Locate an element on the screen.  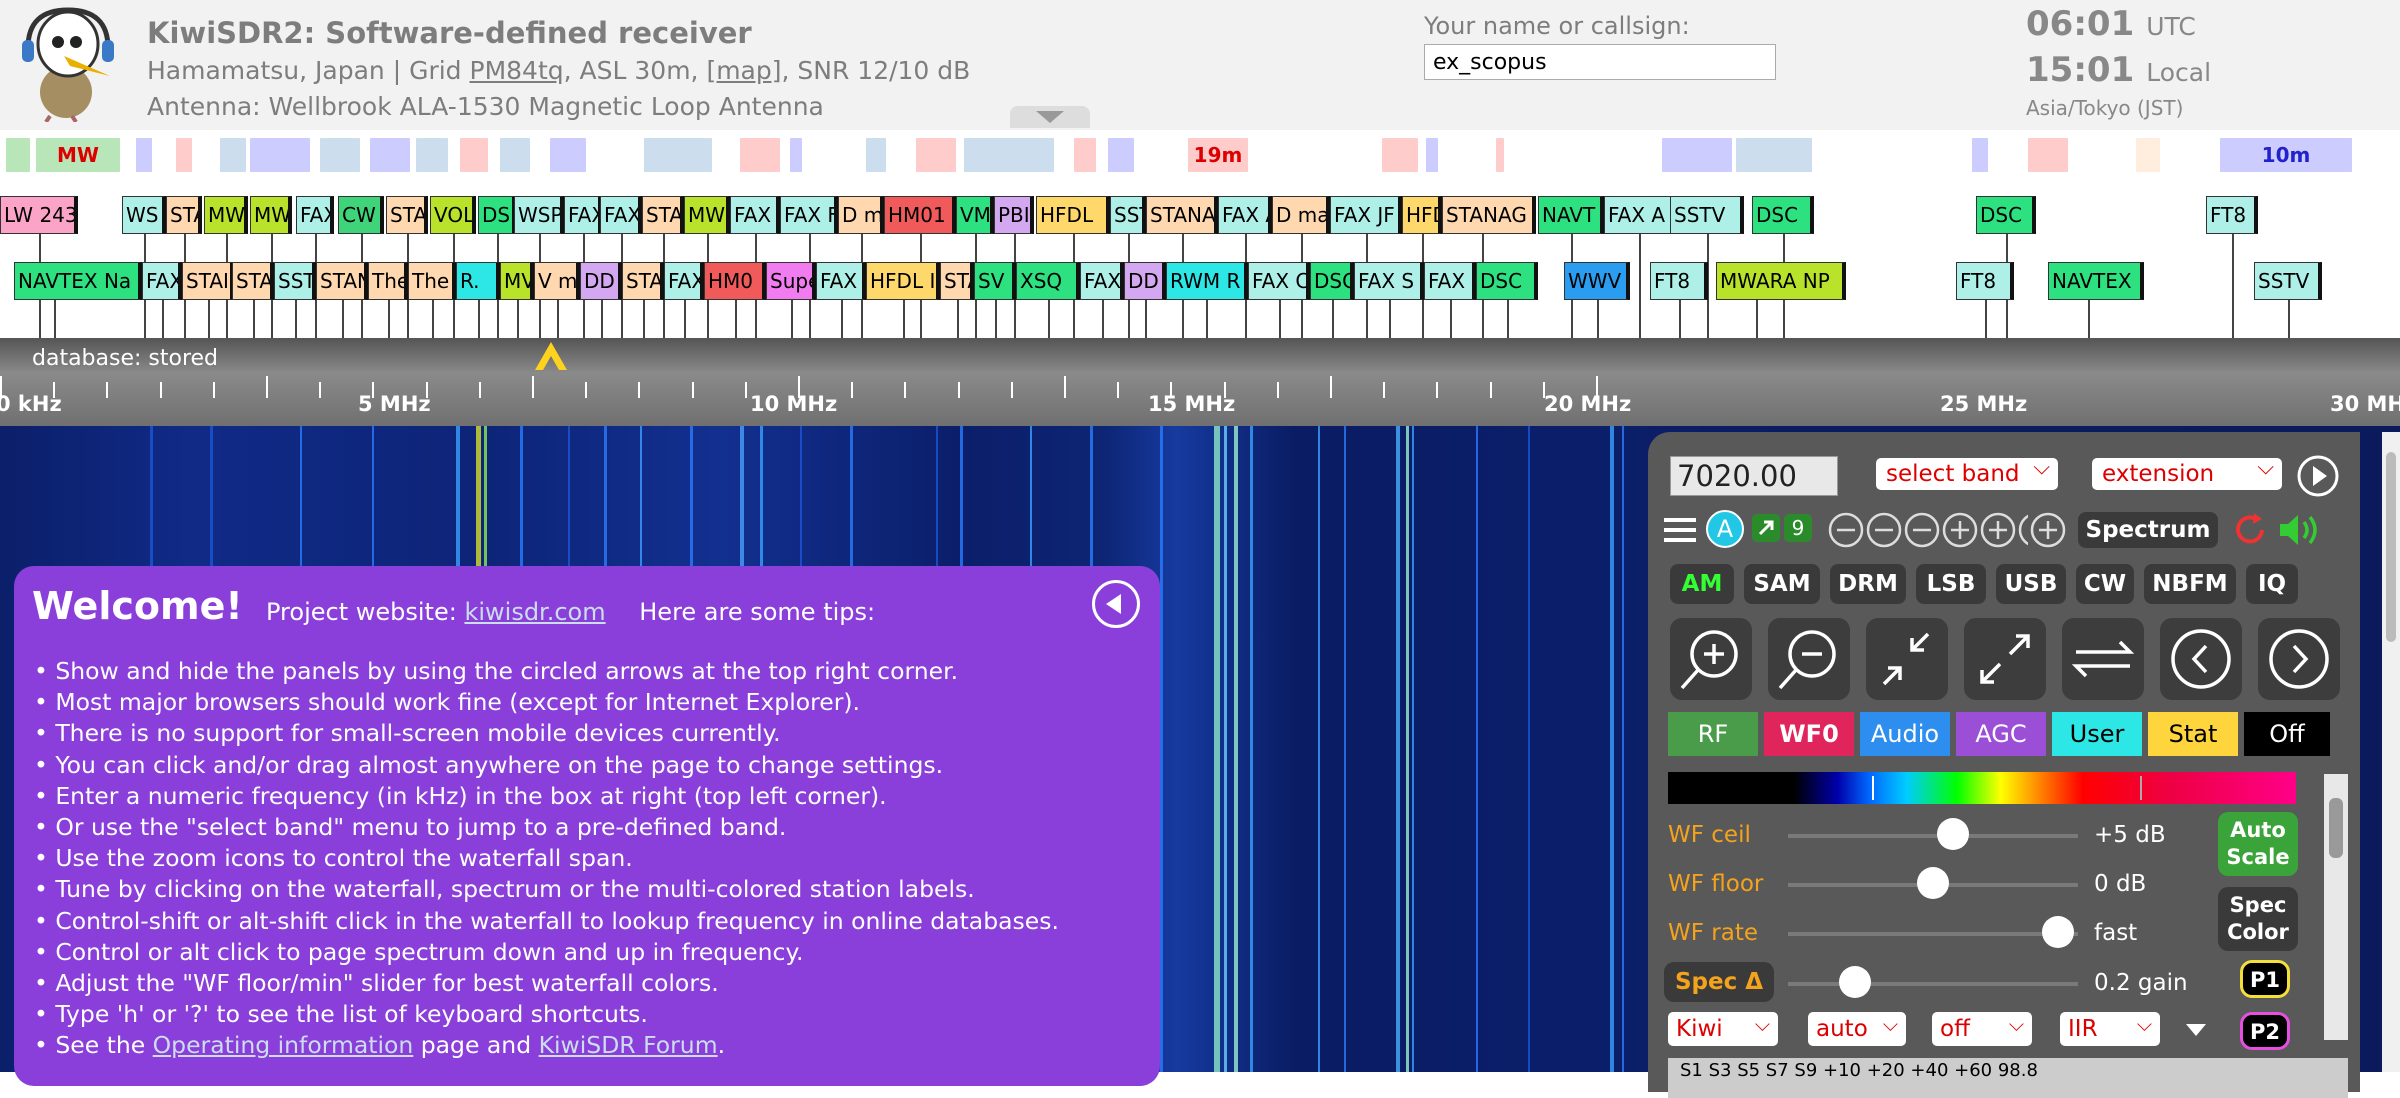
kiwi-dropdown: Kiwi is located at coordinates (1723, 1026).